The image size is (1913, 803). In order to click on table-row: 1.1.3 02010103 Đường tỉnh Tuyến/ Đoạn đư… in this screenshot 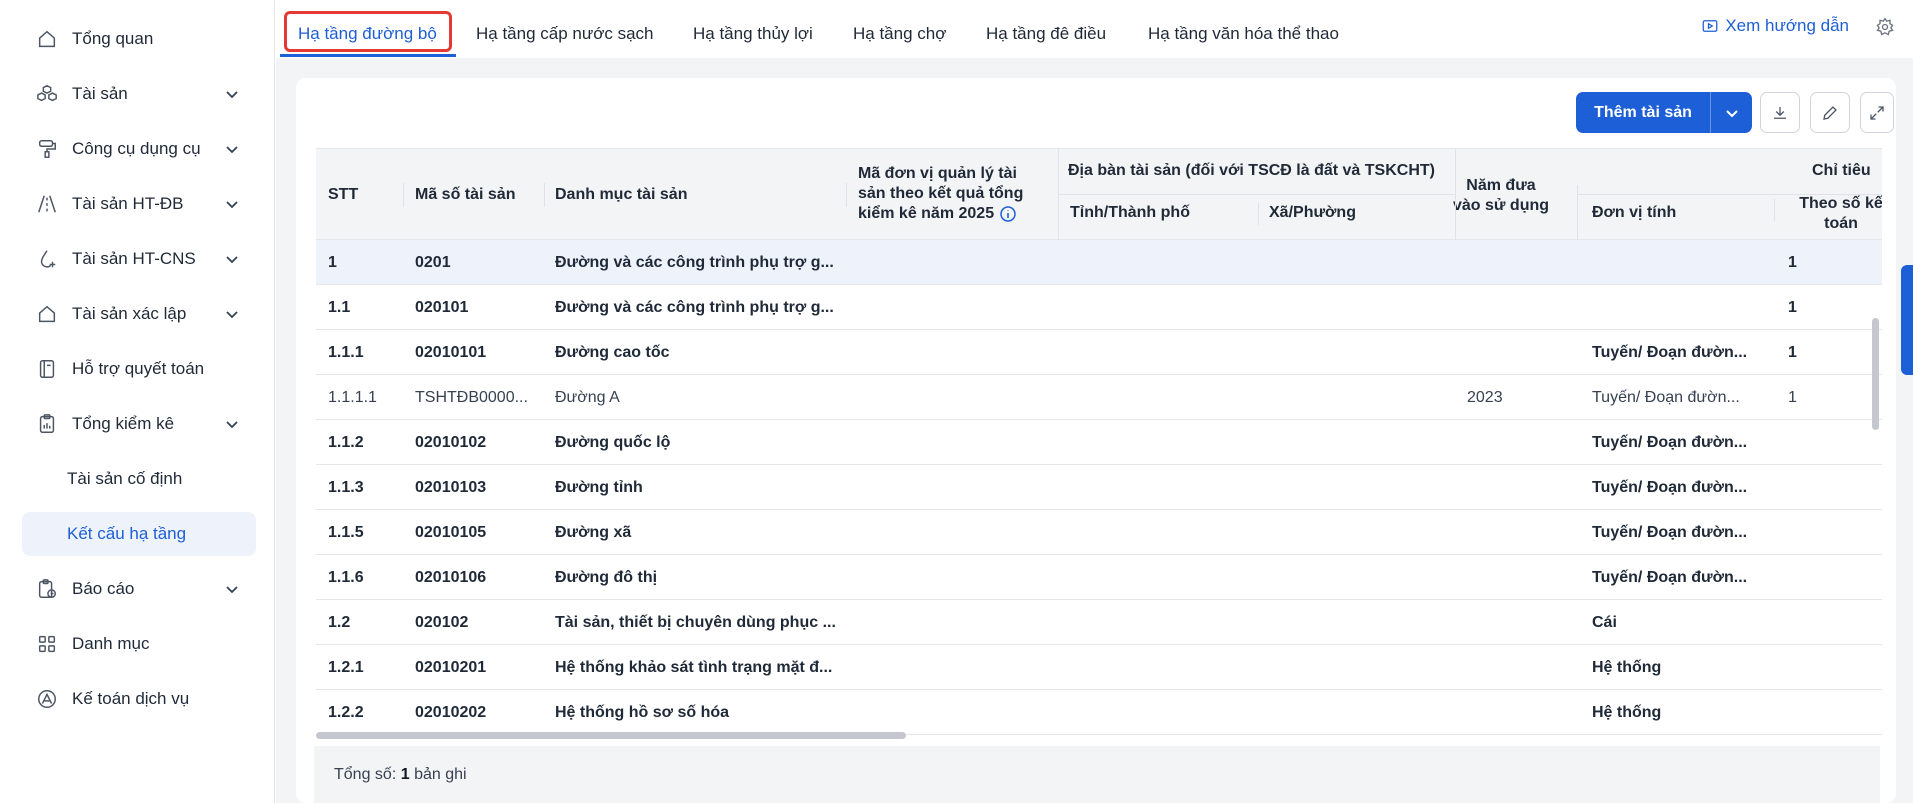, I will do `click(1099, 487)`.